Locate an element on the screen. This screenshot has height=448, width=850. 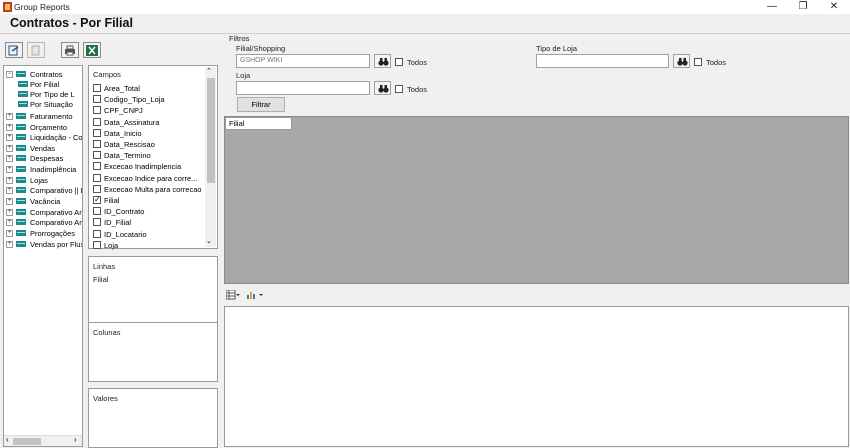
tipo-loja-search-button is located at coordinates (681, 61).